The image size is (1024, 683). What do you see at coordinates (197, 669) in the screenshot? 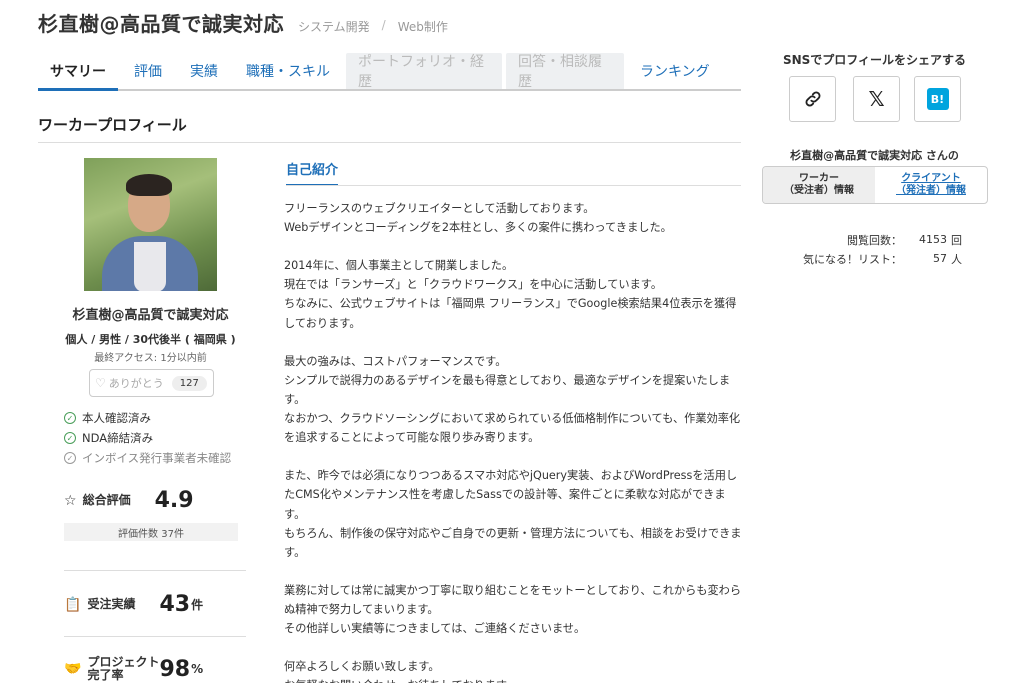
I see `stat-unit: %` at bounding box center [197, 669].